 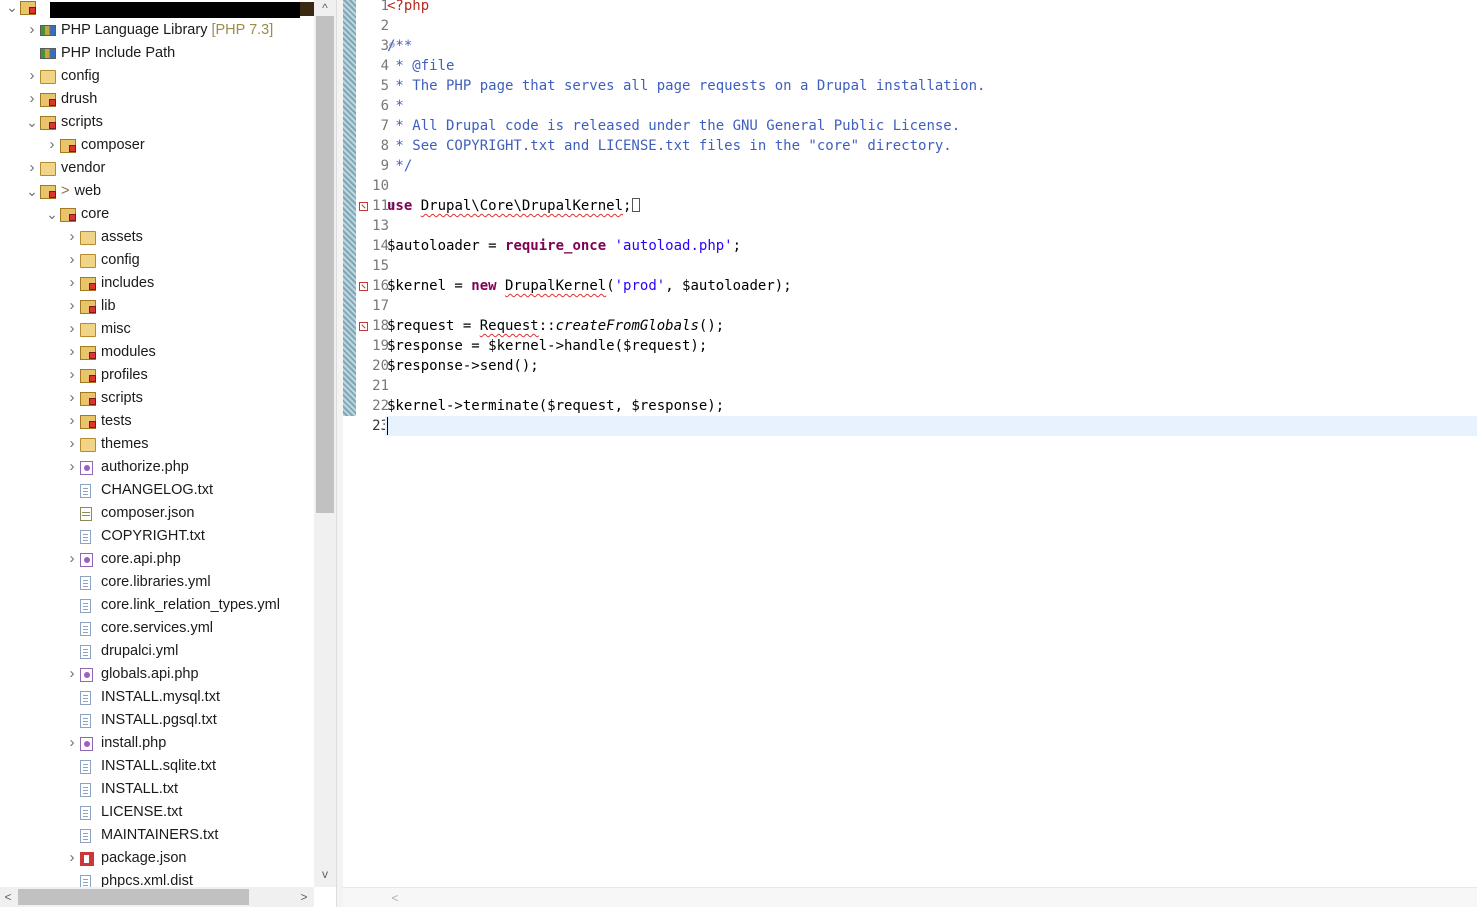 I want to click on tree-item: ⌄ core, so click(x=157, y=214).